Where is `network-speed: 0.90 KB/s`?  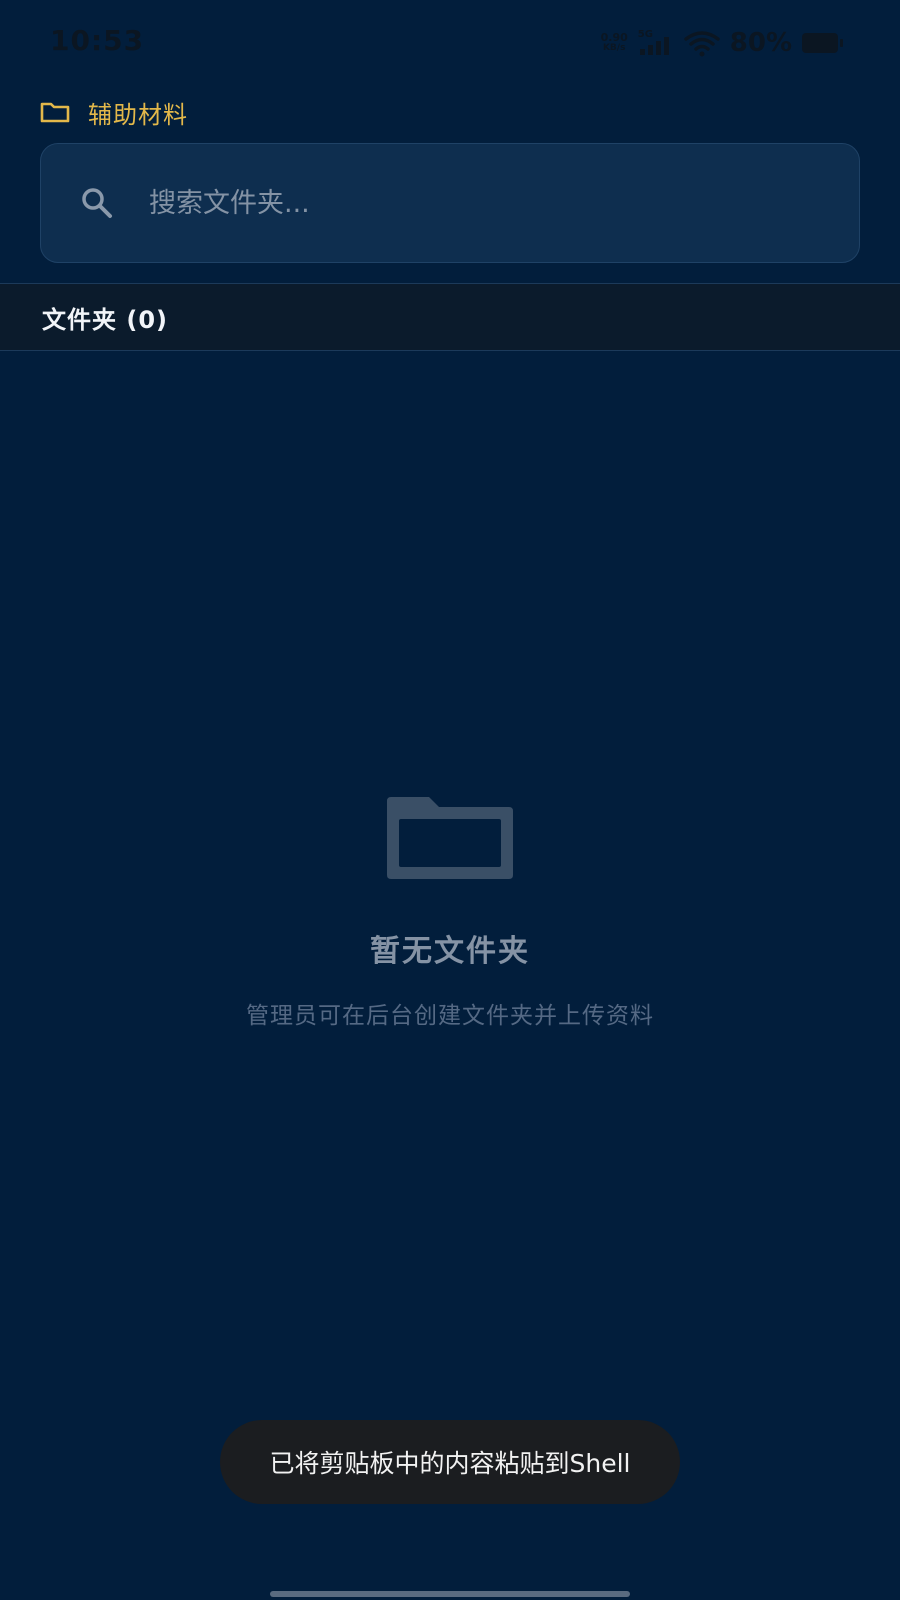 network-speed: 0.90 KB/s is located at coordinates (614, 43).